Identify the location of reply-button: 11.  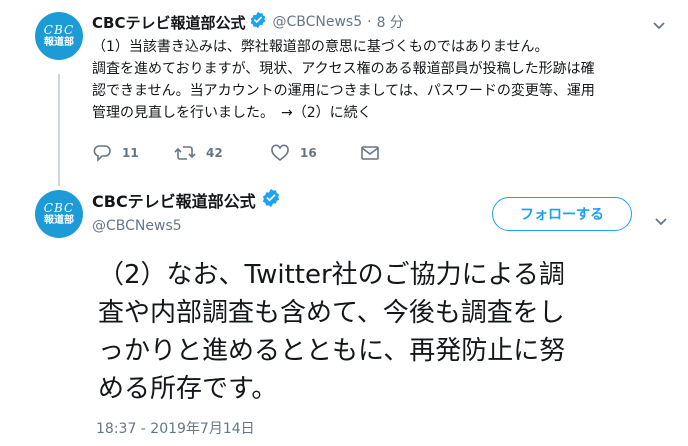
(133, 153).